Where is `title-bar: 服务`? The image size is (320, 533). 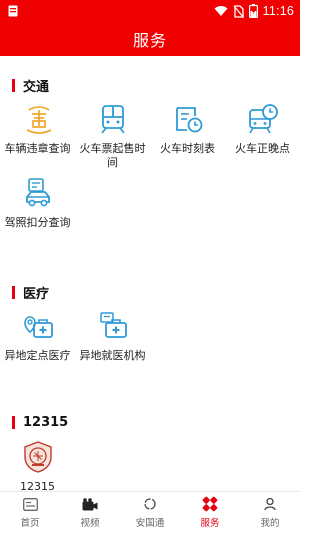 title-bar: 服务 is located at coordinates (150, 39).